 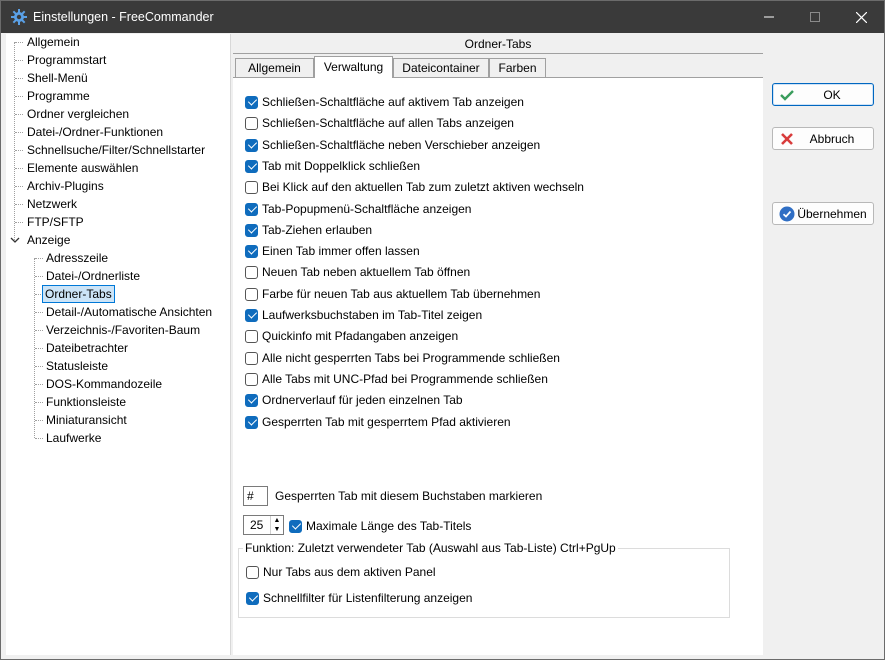 What do you see at coordinates (308, 230) in the screenshot?
I see `option-row: Tab-Ziehen erlauben` at bounding box center [308, 230].